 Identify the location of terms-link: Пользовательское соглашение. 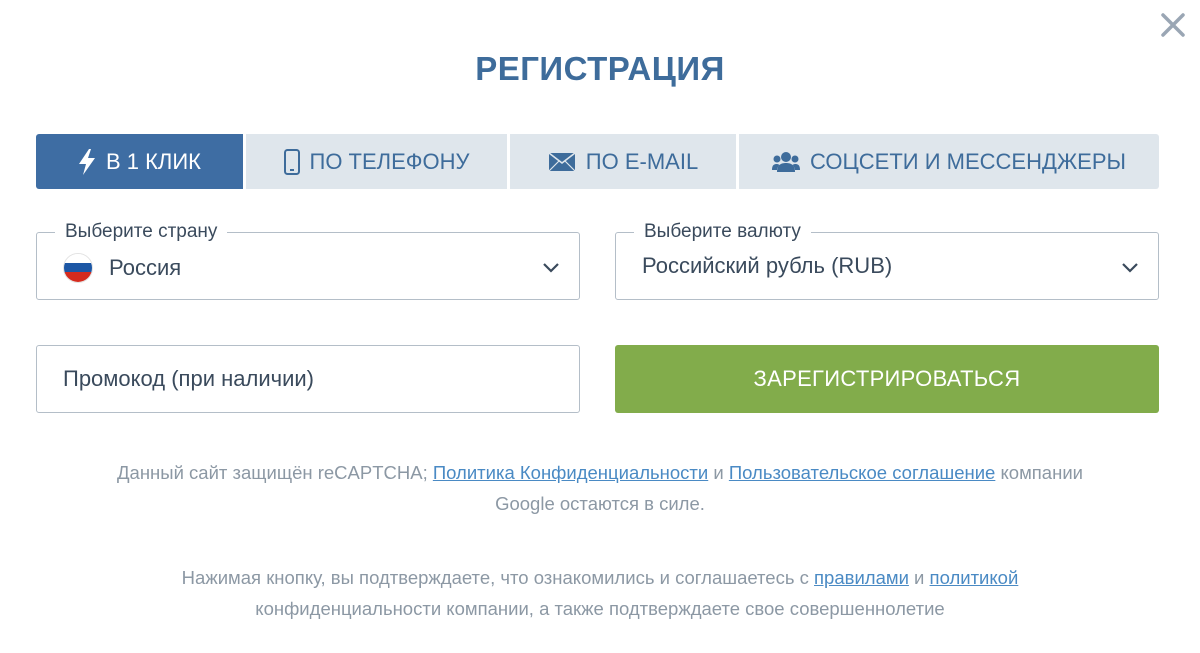
(862, 472).